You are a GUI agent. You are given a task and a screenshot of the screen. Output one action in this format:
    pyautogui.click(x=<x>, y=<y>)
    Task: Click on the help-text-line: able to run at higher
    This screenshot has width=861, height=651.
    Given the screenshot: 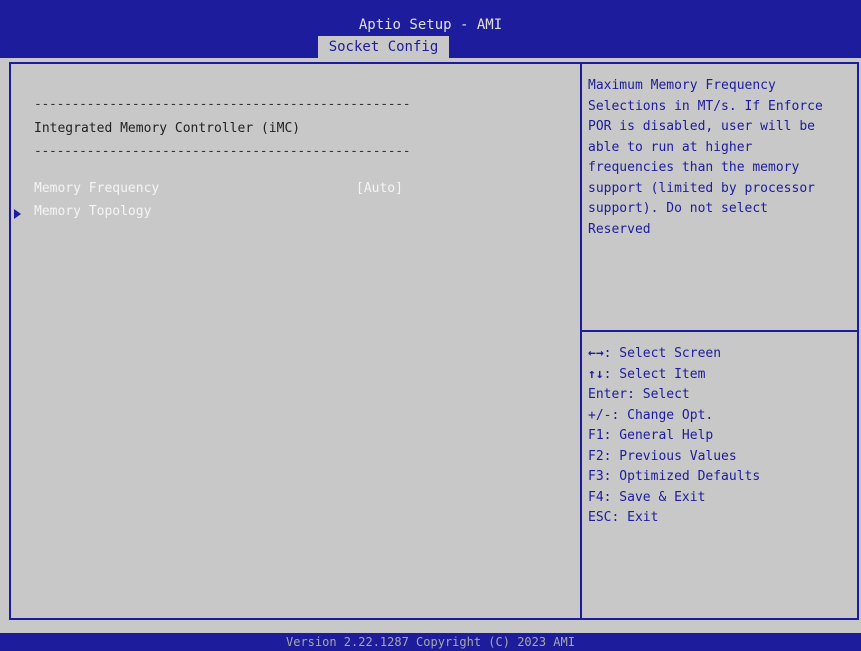 What is the action you would take?
    pyautogui.click(x=670, y=147)
    